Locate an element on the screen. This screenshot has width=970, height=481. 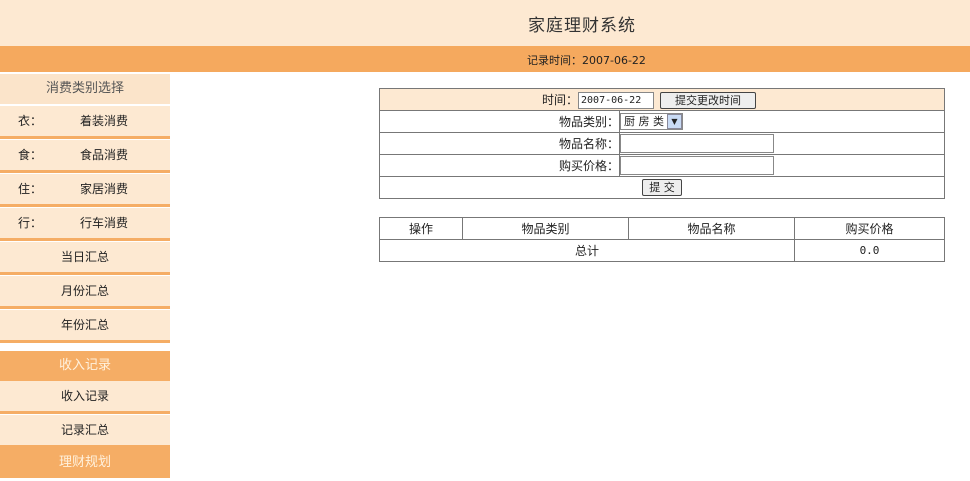
header-bar: 家庭理财系统 is located at coordinates (485, 23).